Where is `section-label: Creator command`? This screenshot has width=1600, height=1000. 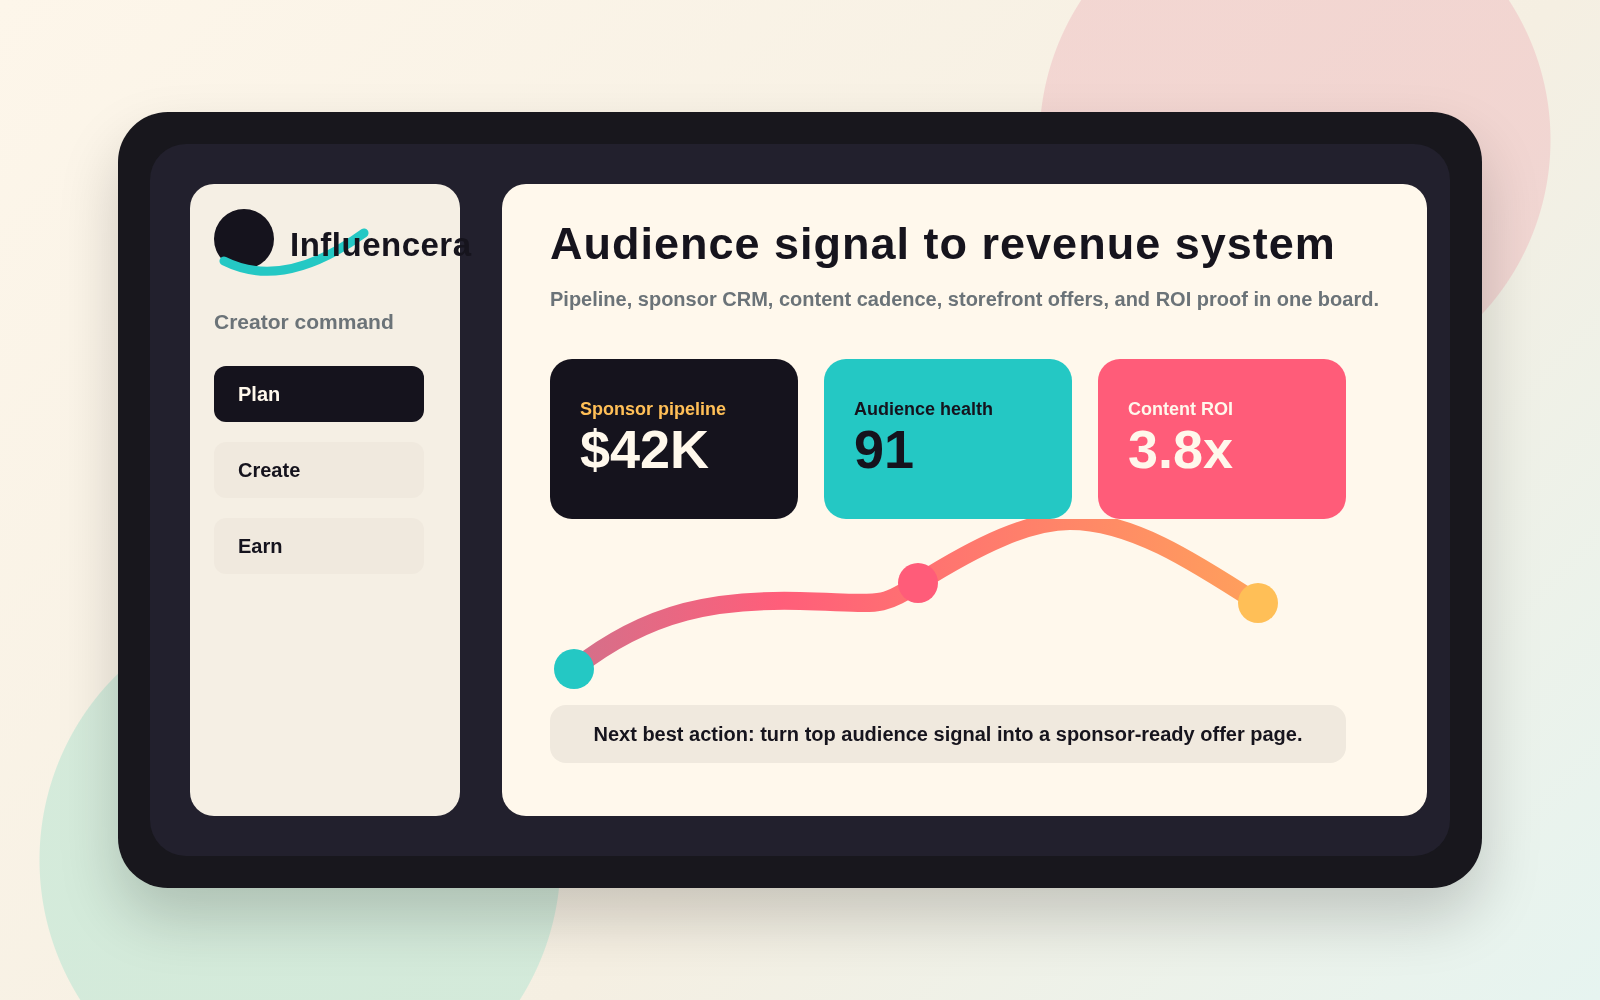
section-label: Creator command is located at coordinates (304, 322).